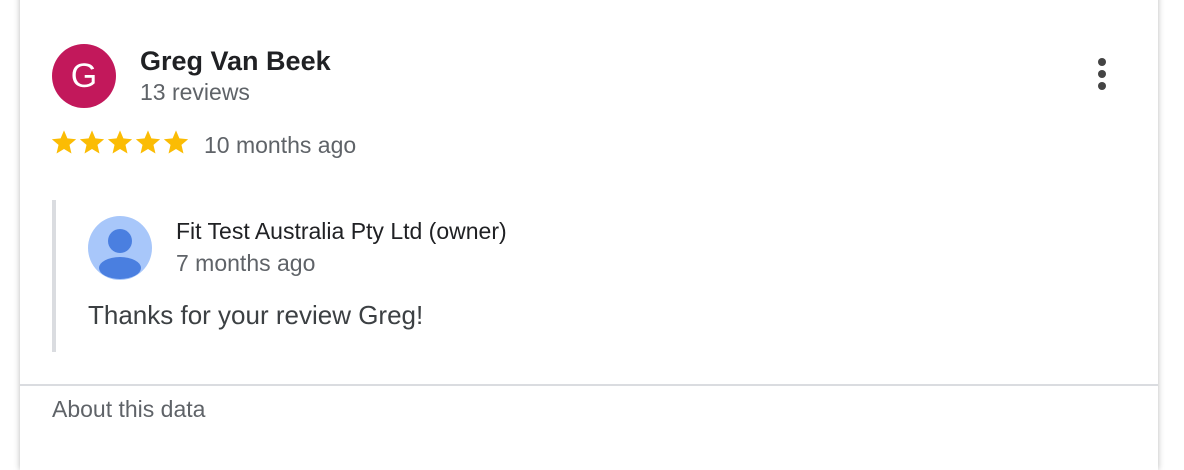 The width and height of the screenshot is (1184, 470). What do you see at coordinates (280, 145) in the screenshot?
I see `review-time: 10 months ago` at bounding box center [280, 145].